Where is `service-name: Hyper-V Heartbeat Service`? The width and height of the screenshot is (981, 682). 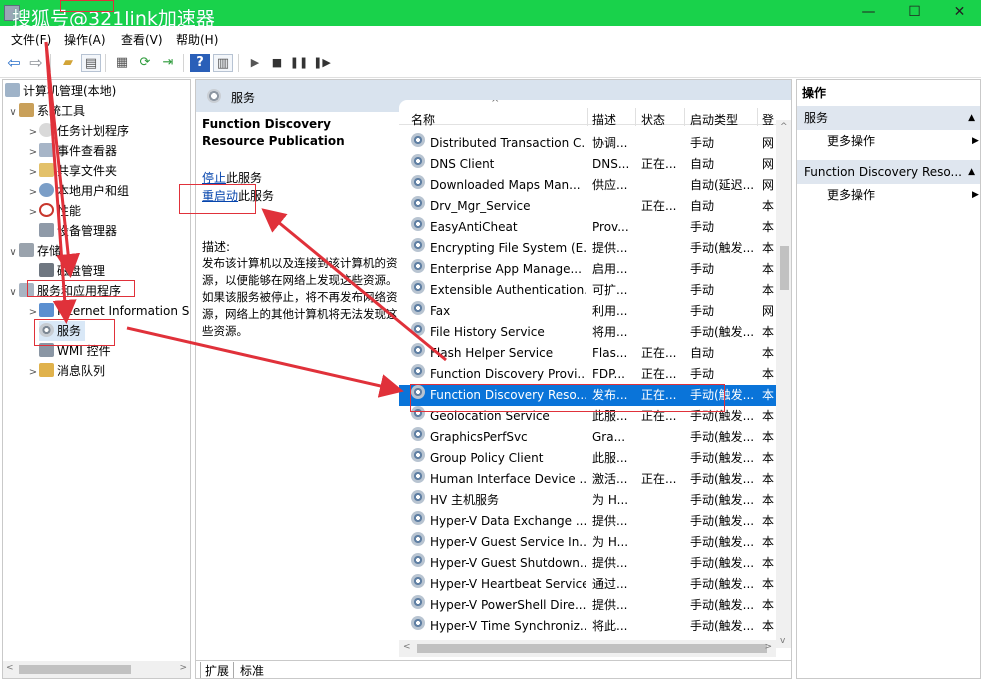
service-name: Hyper-V Heartbeat Service is located at coordinates (508, 584).